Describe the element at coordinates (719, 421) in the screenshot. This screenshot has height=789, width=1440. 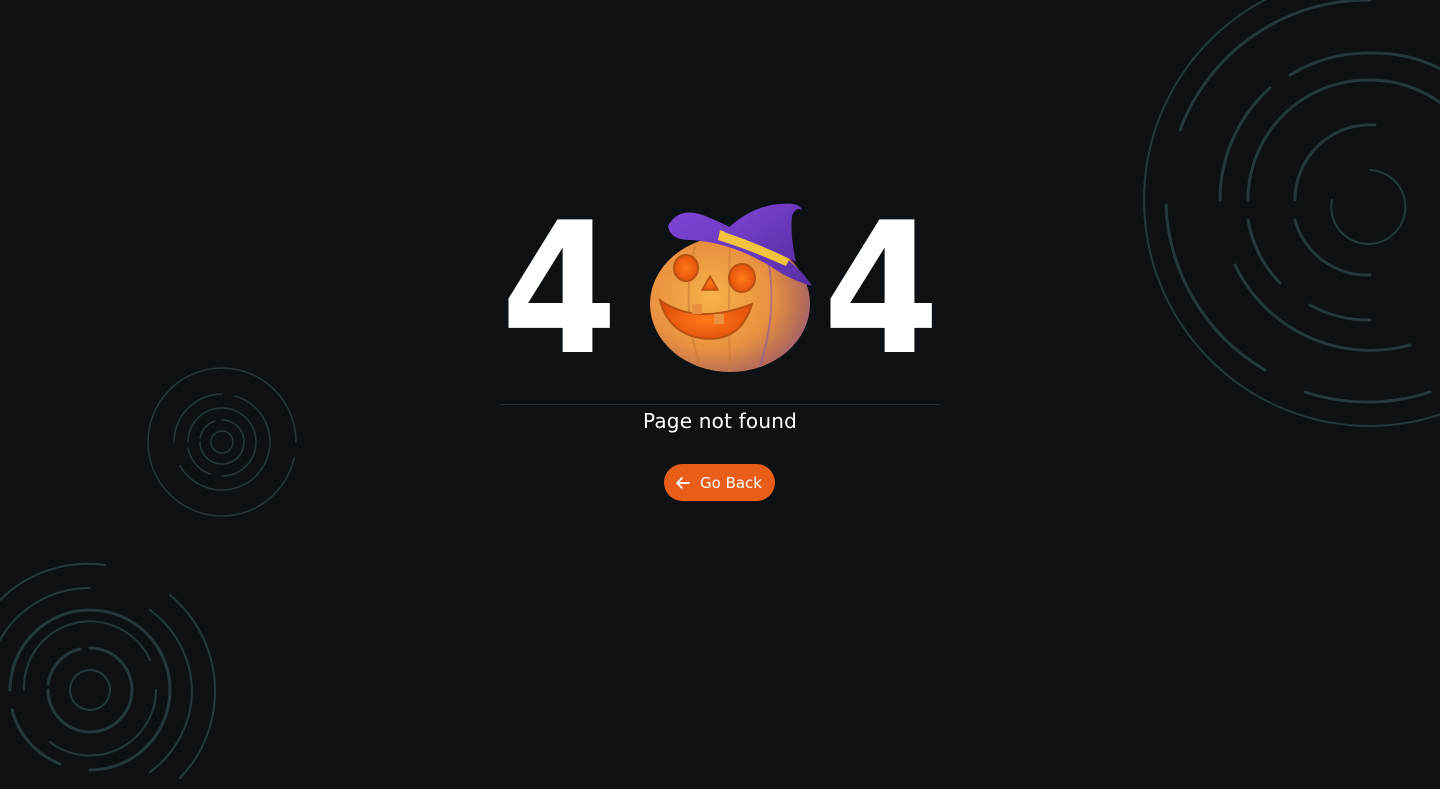
I see `error-message: Page not found` at that location.